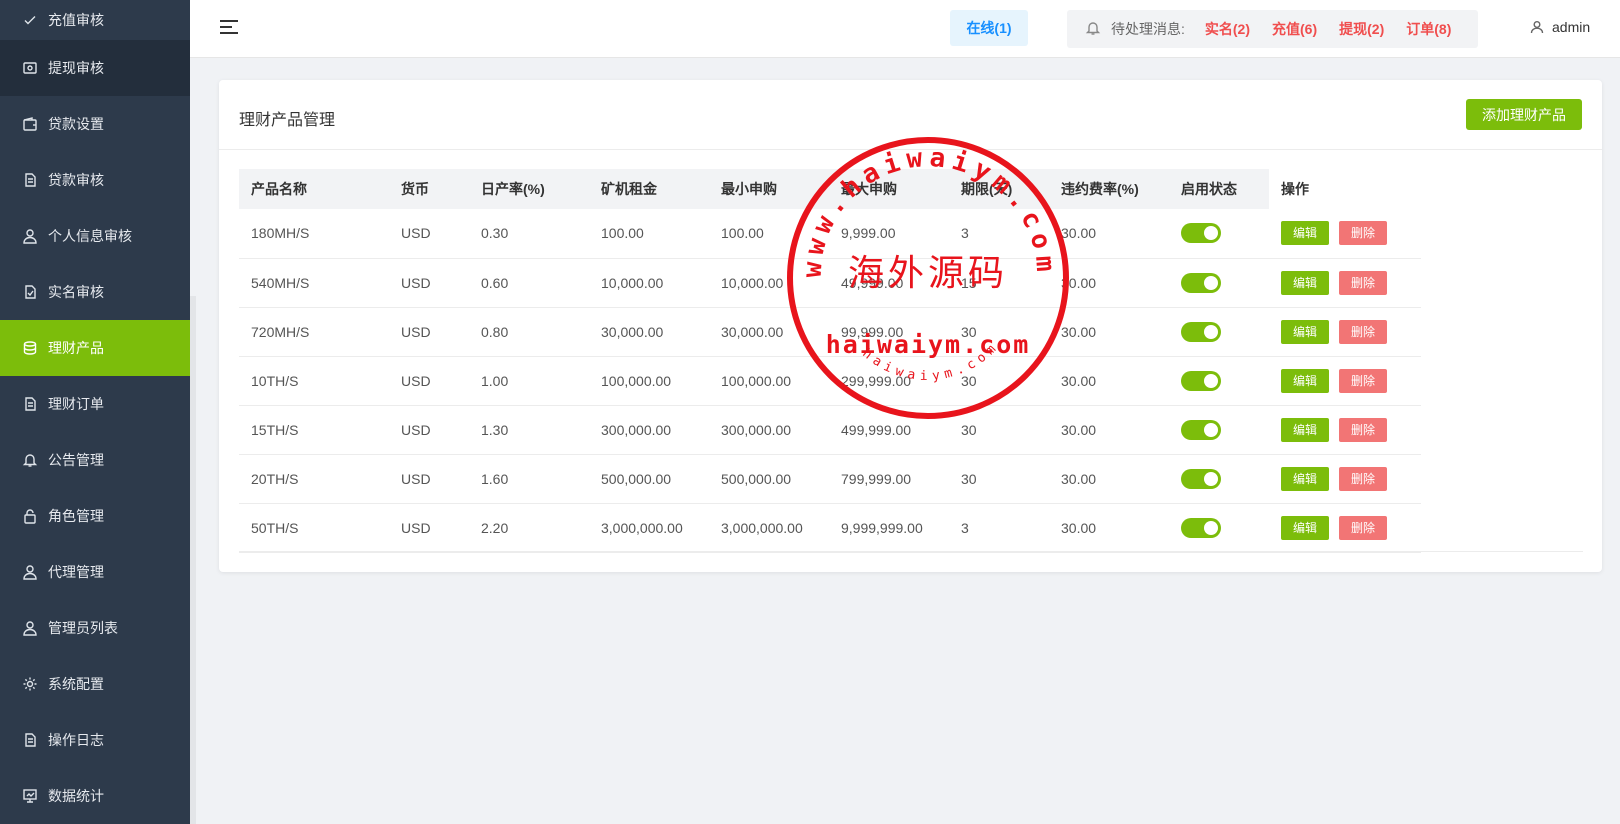  What do you see at coordinates (1345, 189) in the screenshot?
I see `column-header: 操作` at bounding box center [1345, 189].